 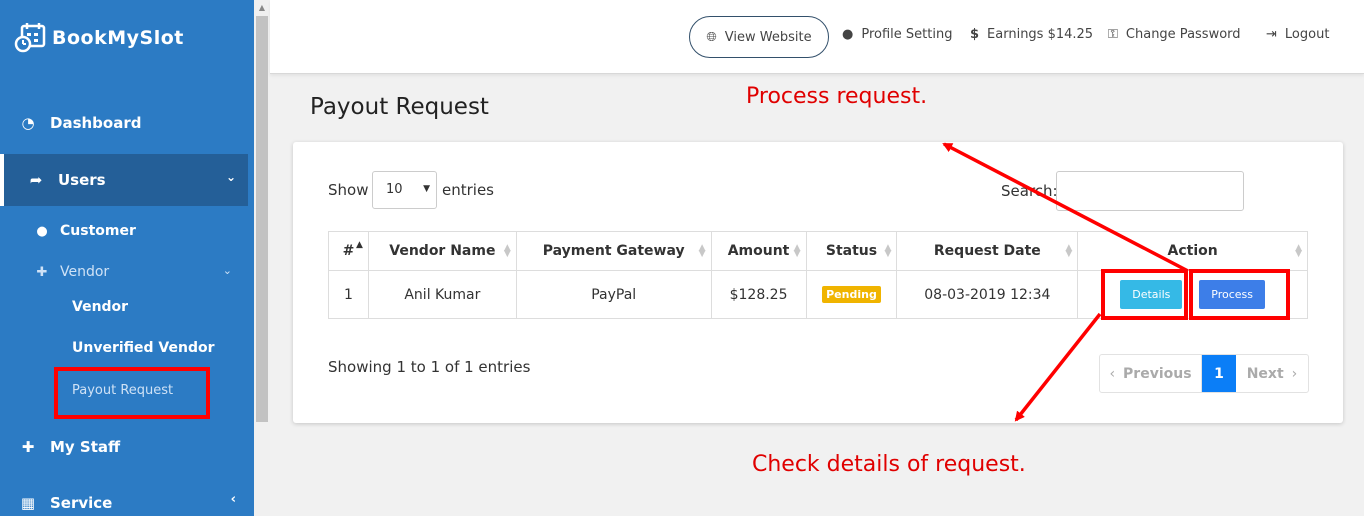 What do you see at coordinates (426, 189) in the screenshot?
I see `caret-down-icon: ▼` at bounding box center [426, 189].